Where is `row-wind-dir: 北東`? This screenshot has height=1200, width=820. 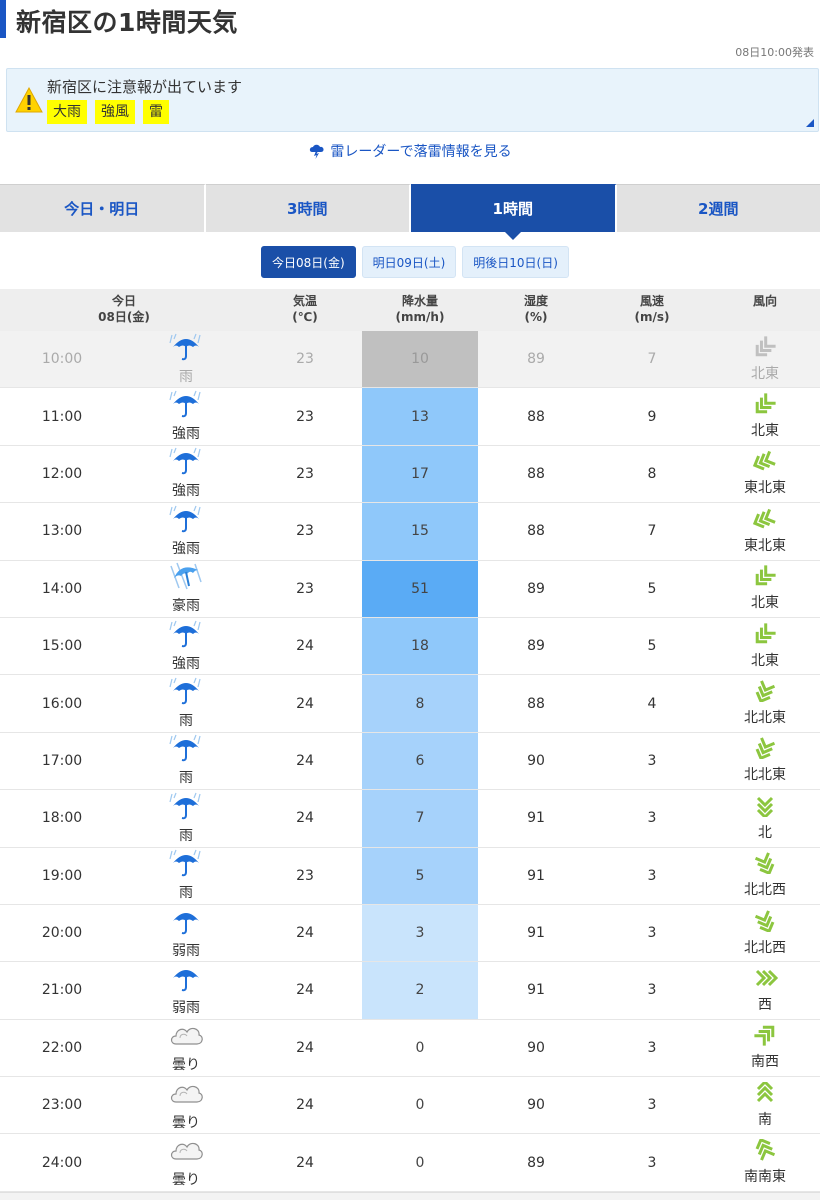 row-wind-dir: 北東 is located at coordinates (765, 359).